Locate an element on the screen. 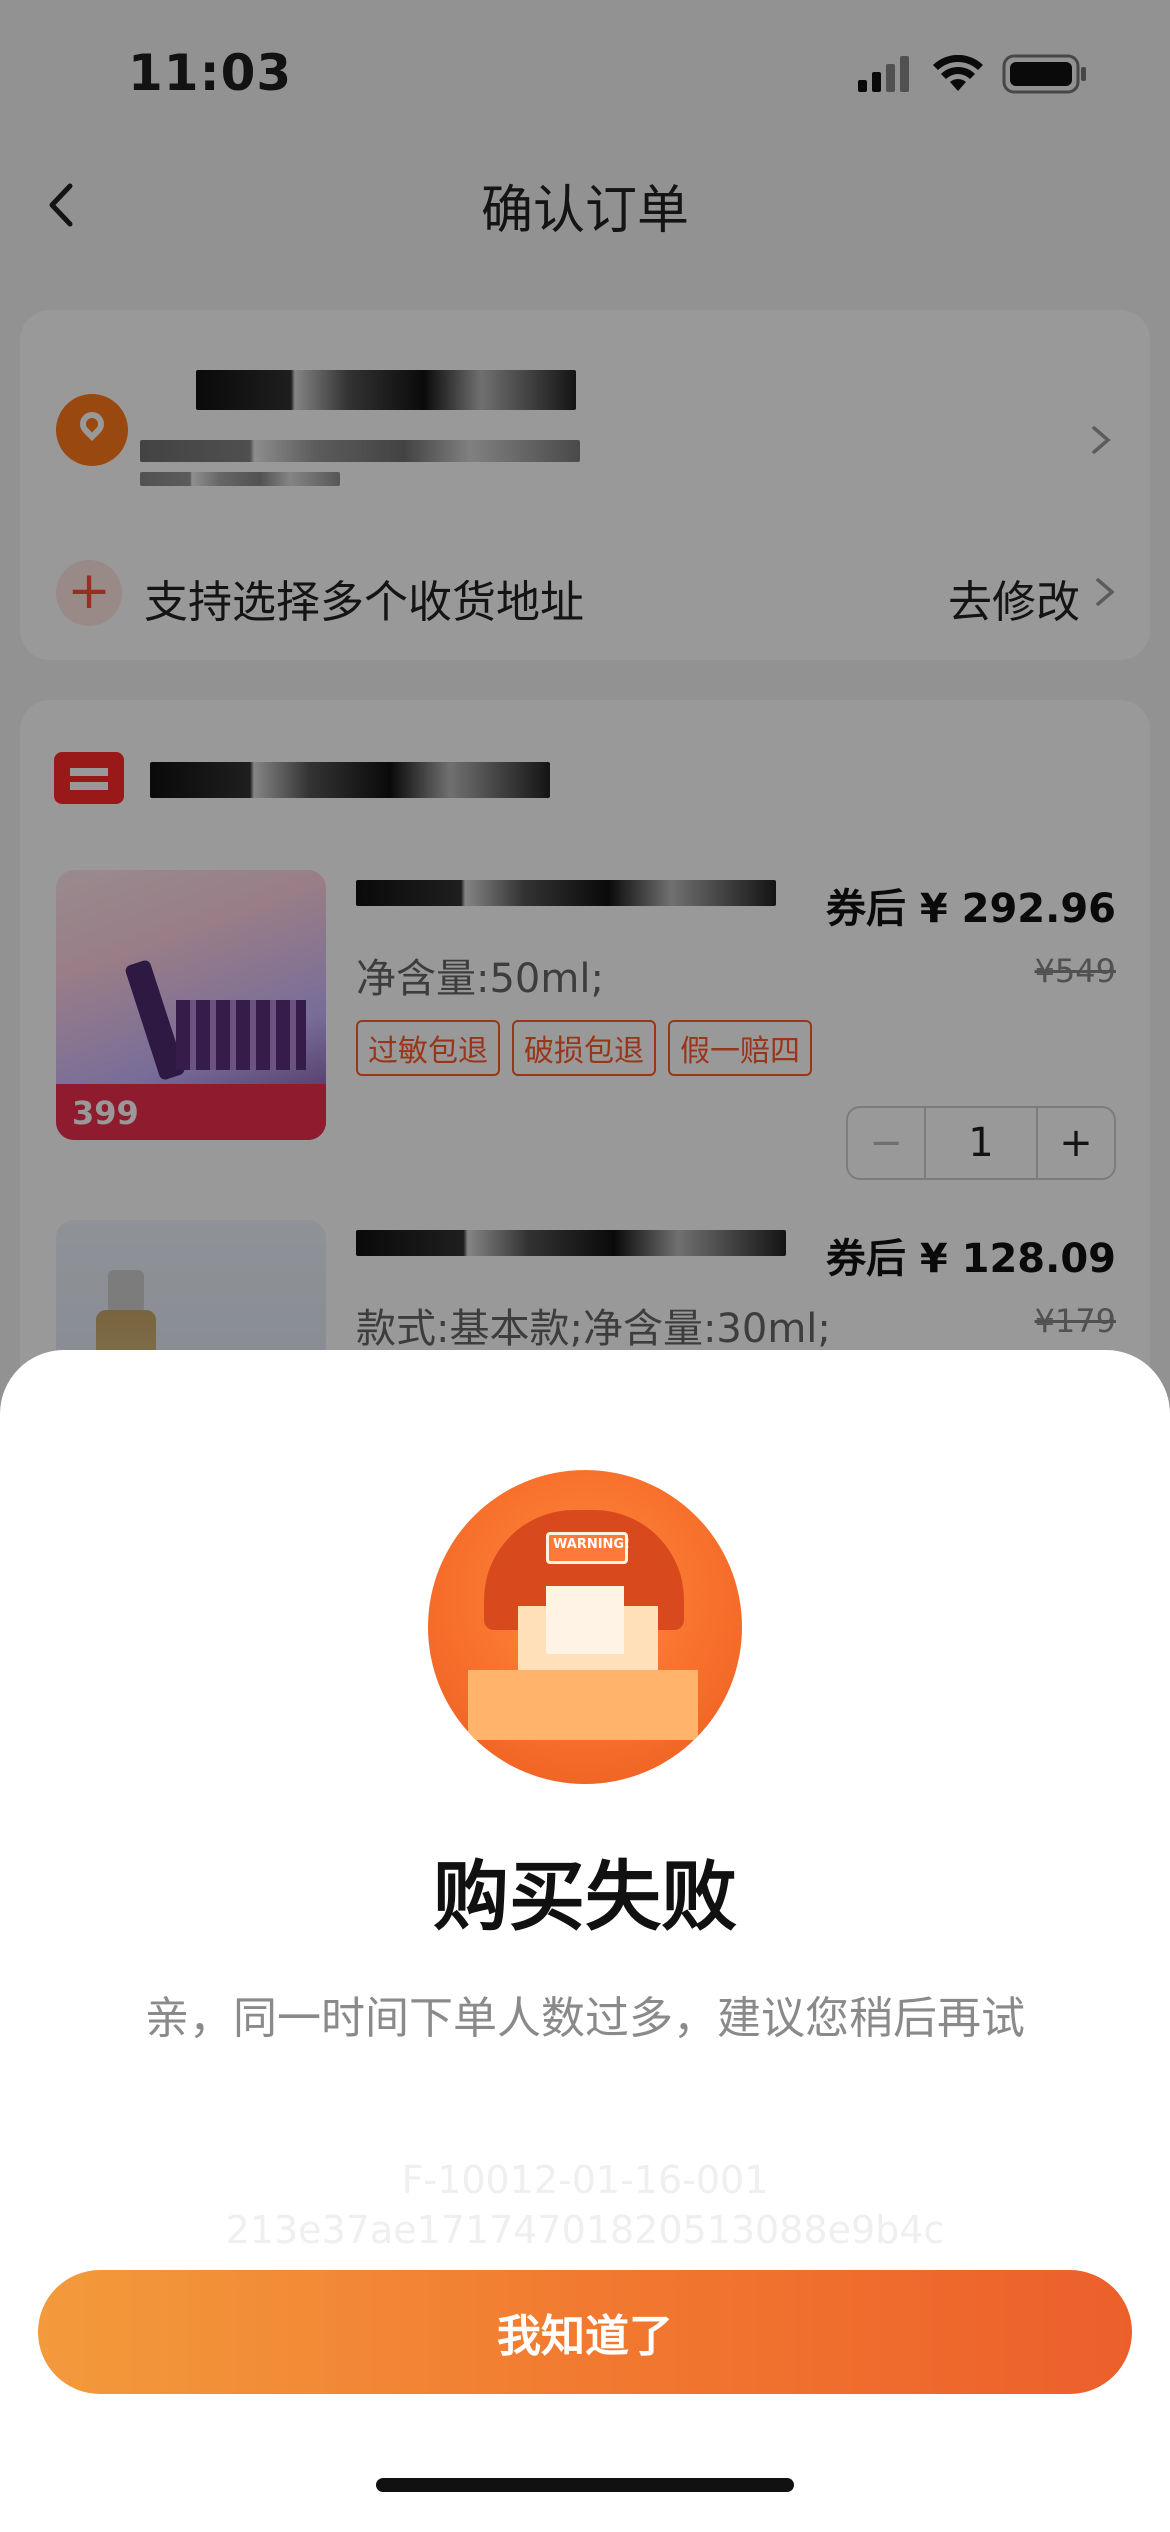 The image size is (1170, 2532). dialog-title: 购买失败 is located at coordinates (585, 1896).